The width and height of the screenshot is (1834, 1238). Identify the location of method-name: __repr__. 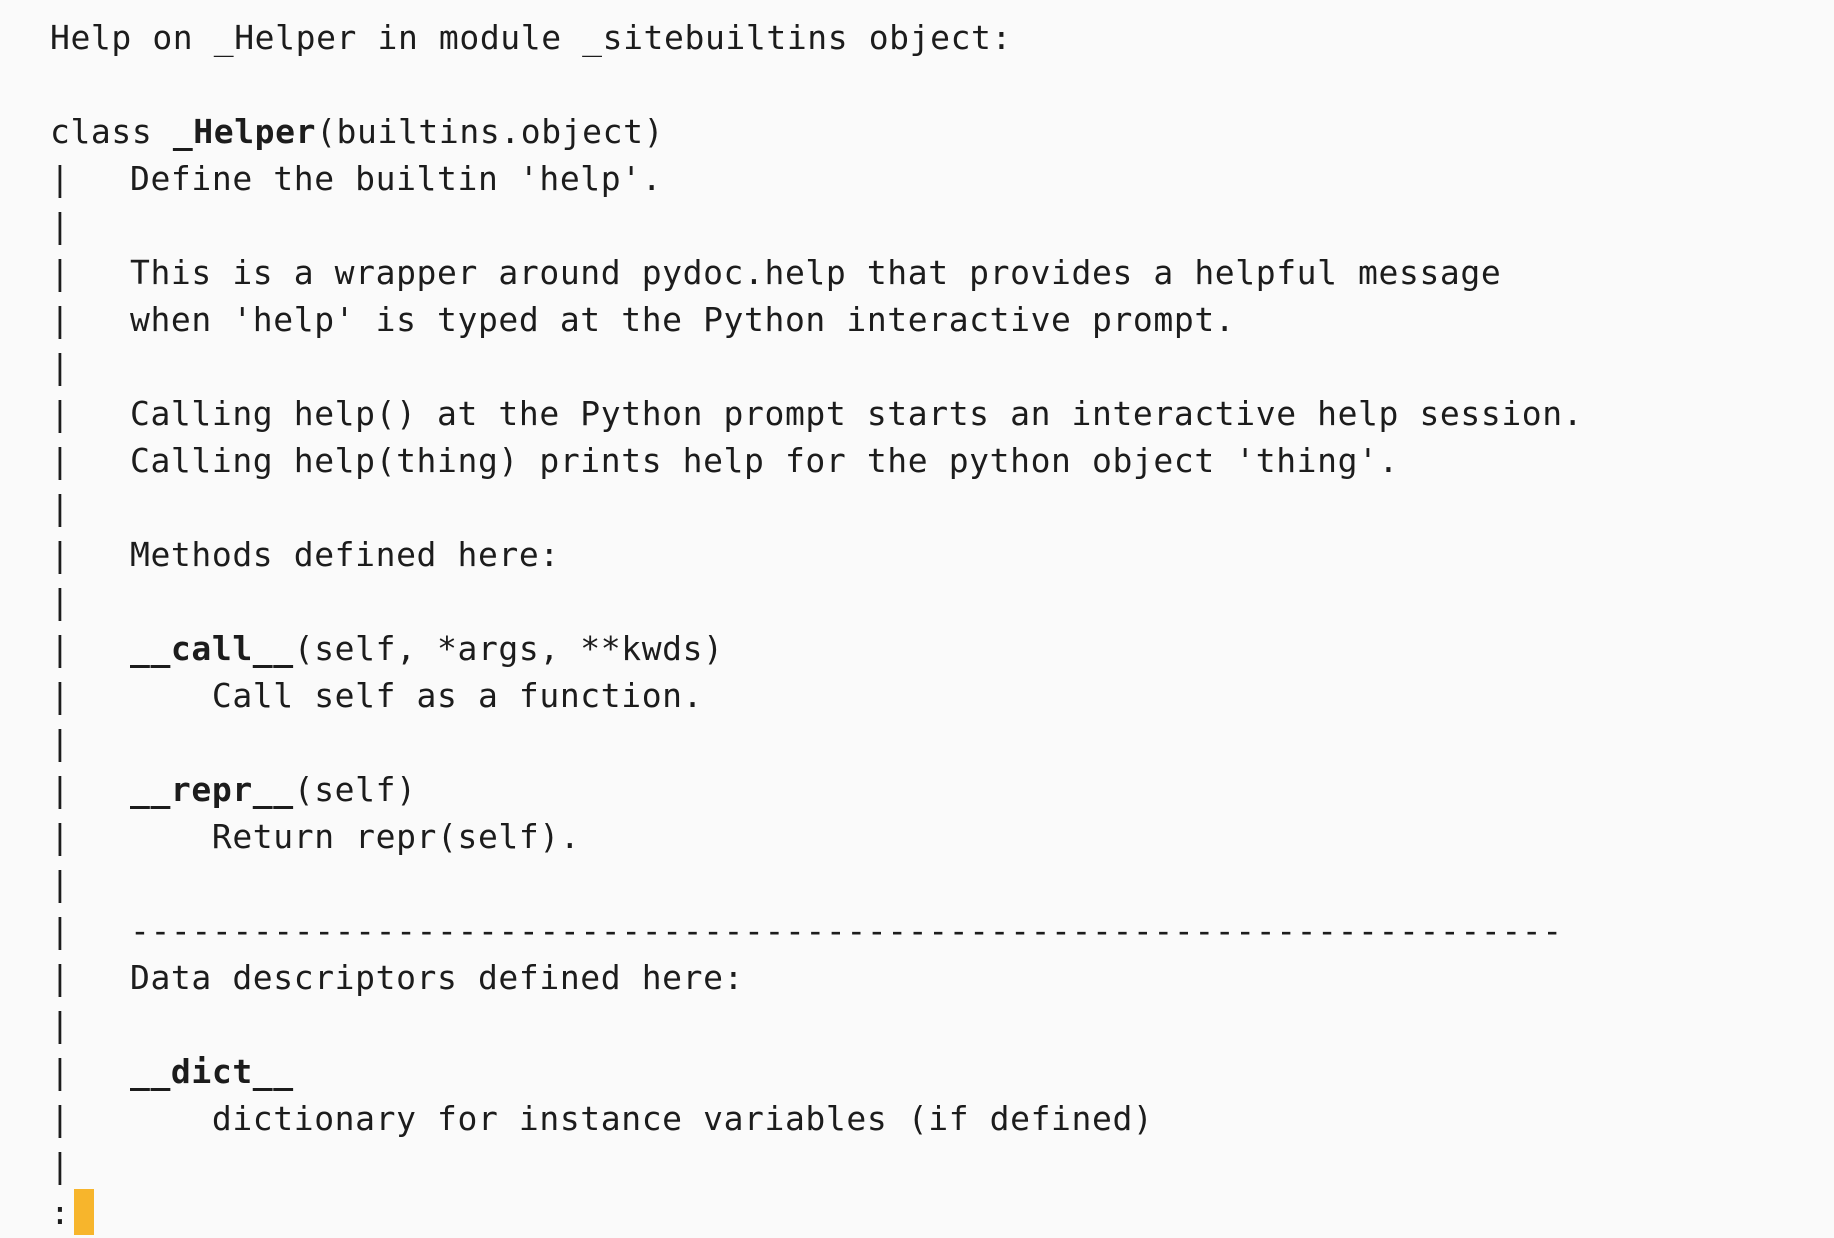
(212, 789).